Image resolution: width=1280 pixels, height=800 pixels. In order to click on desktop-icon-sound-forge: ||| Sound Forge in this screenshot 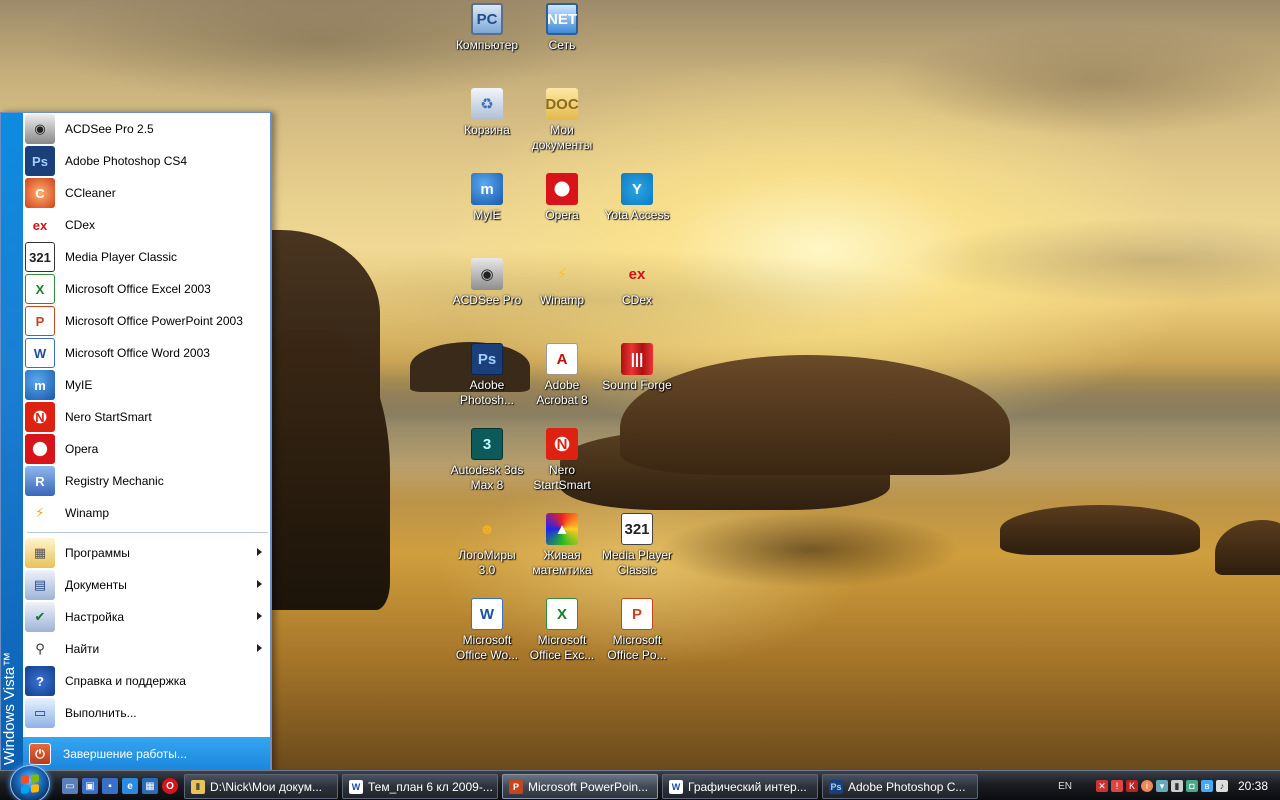, I will do `click(637, 368)`.